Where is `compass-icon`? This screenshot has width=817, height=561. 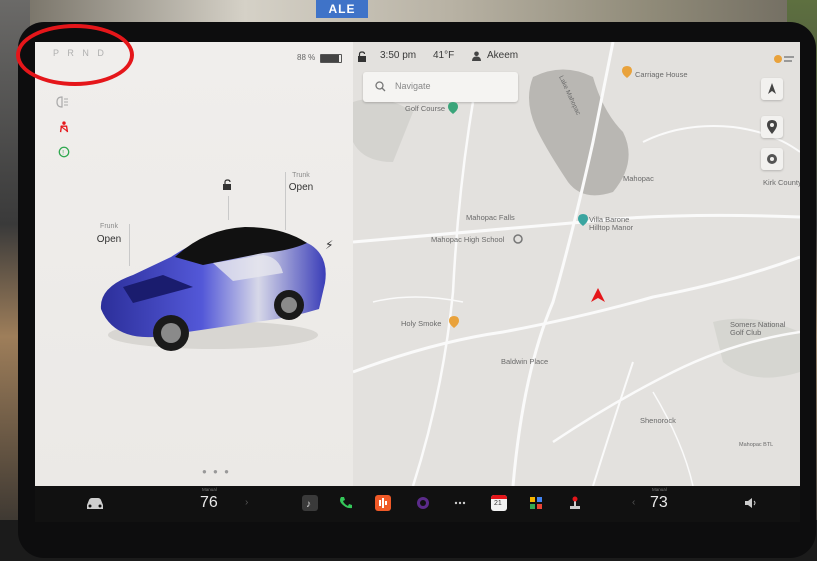
compass-icon is located at coordinates (772, 88).